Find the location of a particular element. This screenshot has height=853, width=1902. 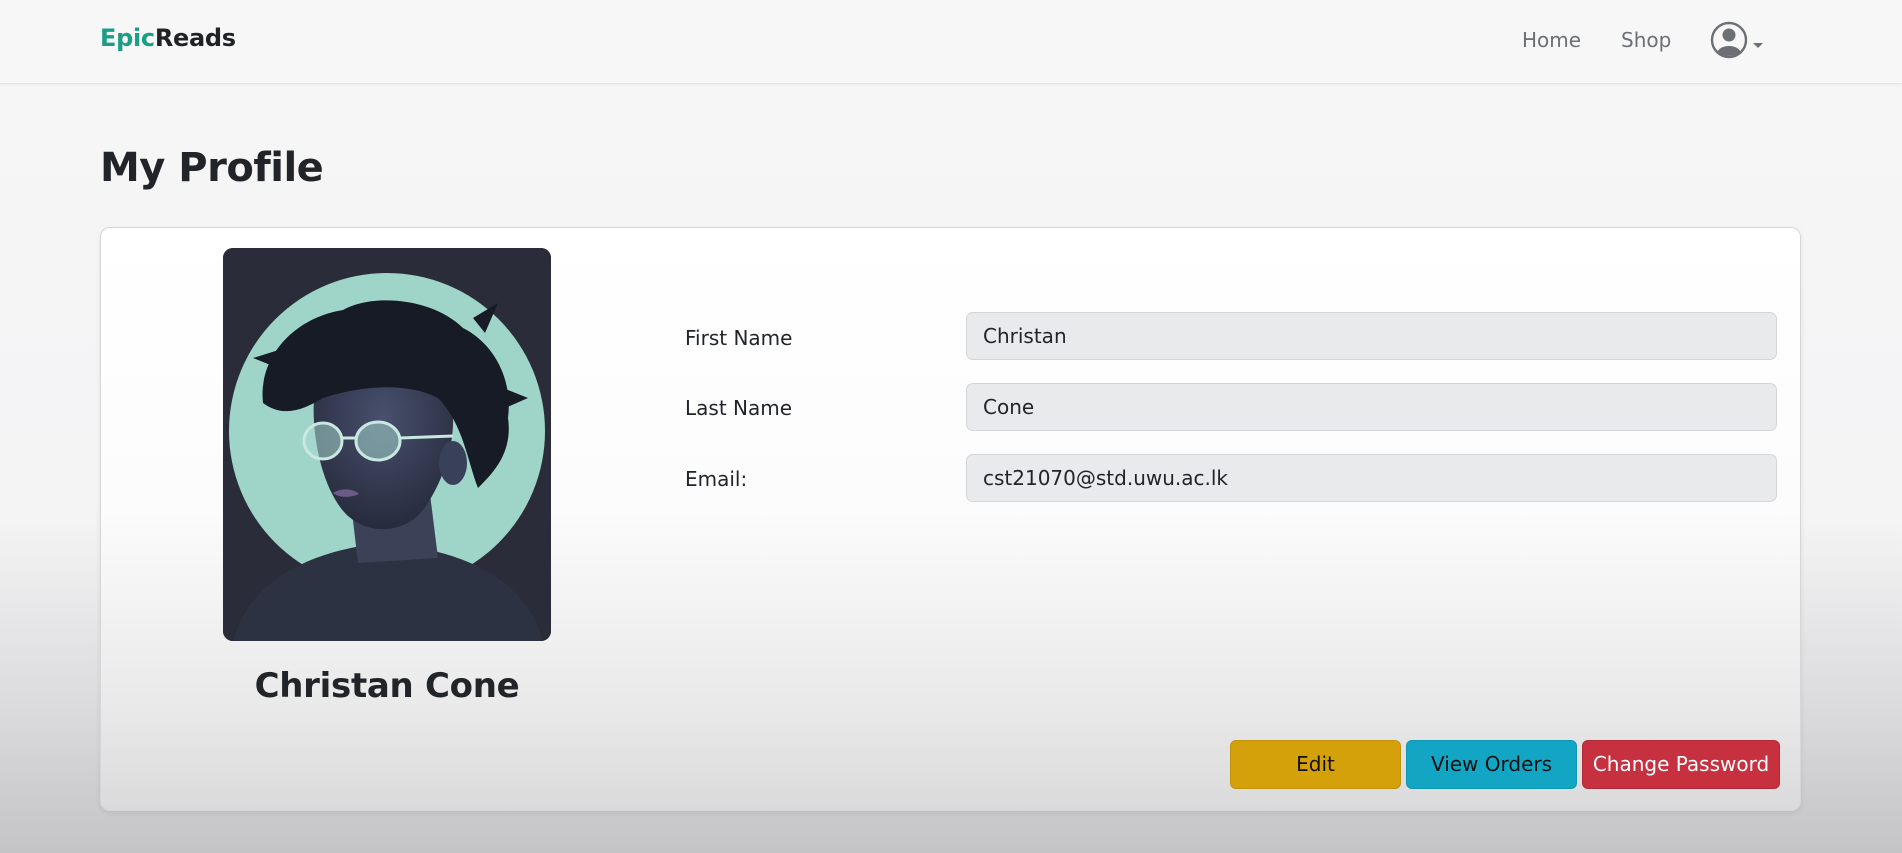

profile-full-name: Christan Cone is located at coordinates (387, 686).